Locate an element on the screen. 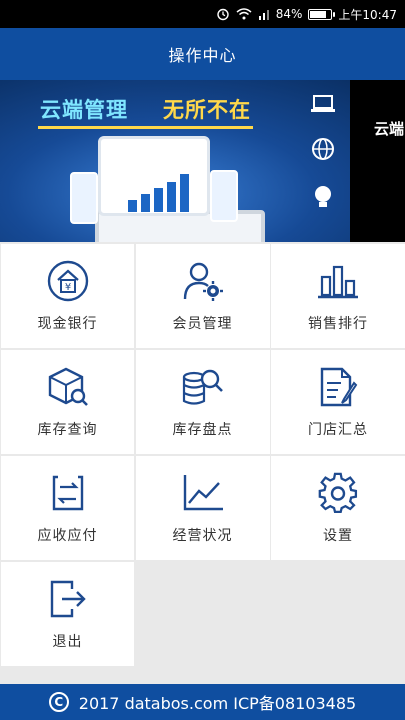 Image resolution: width=405 pixels, height=720 pixels. banner-side-icons is located at coordinates (323, 152).